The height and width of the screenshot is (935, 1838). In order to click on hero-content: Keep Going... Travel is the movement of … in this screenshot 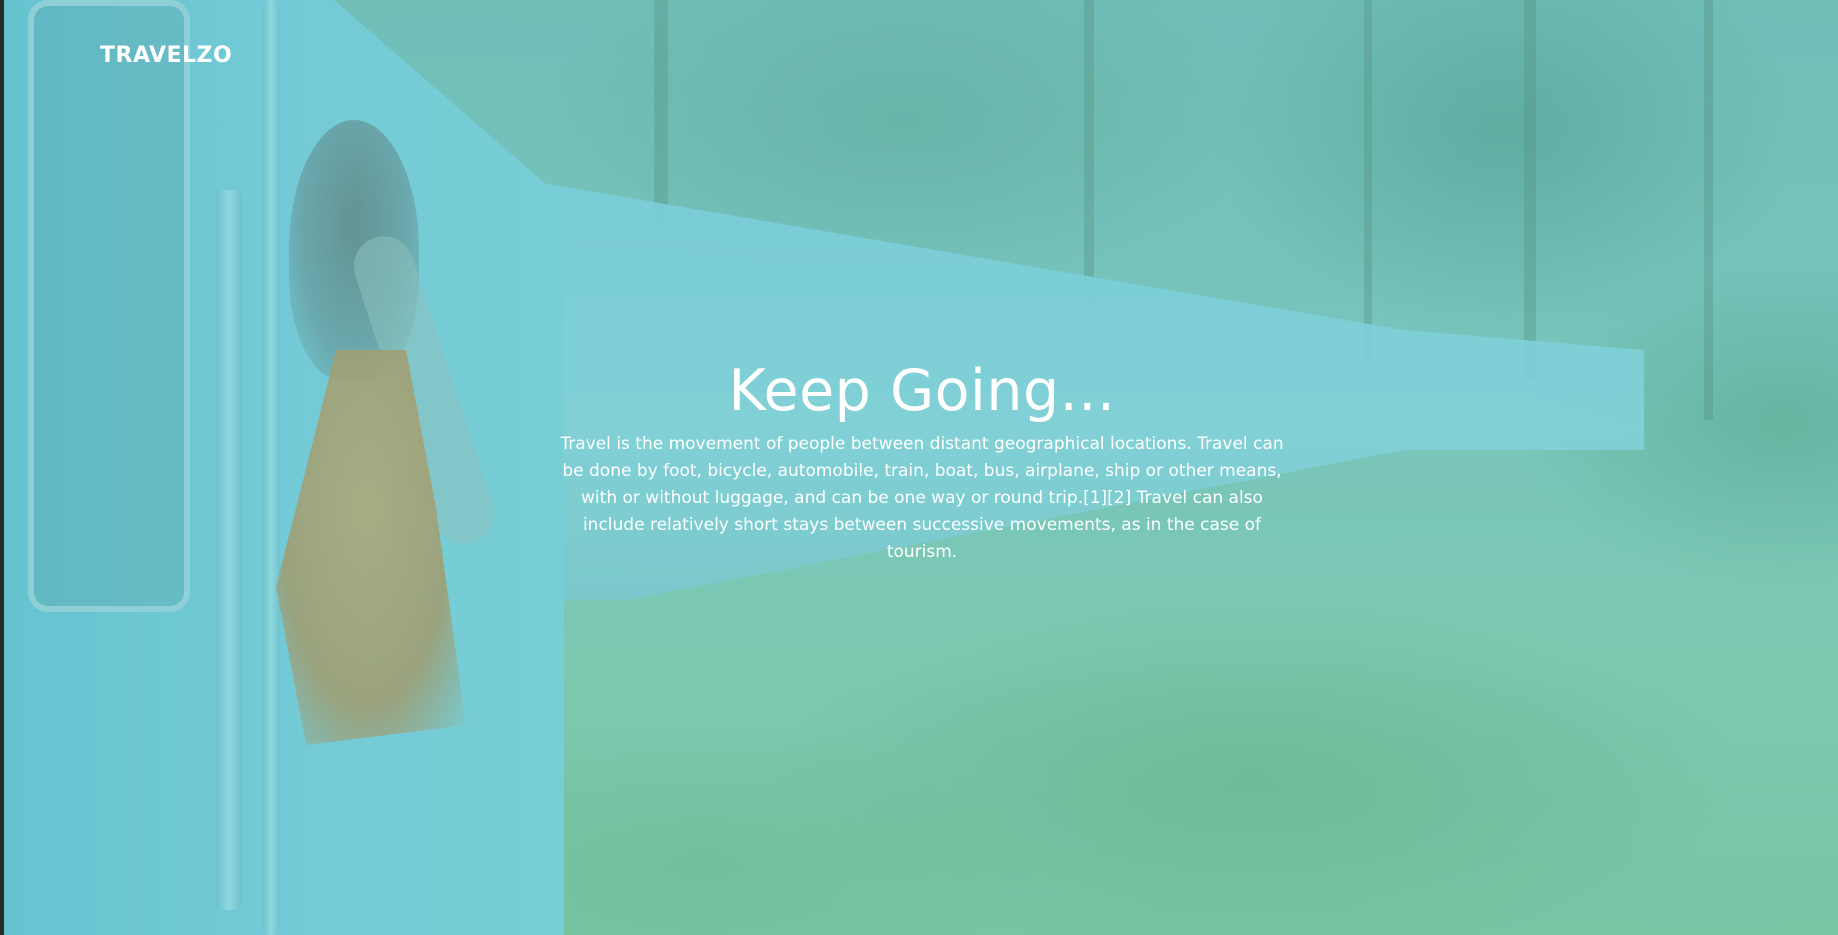, I will do `click(922, 460)`.